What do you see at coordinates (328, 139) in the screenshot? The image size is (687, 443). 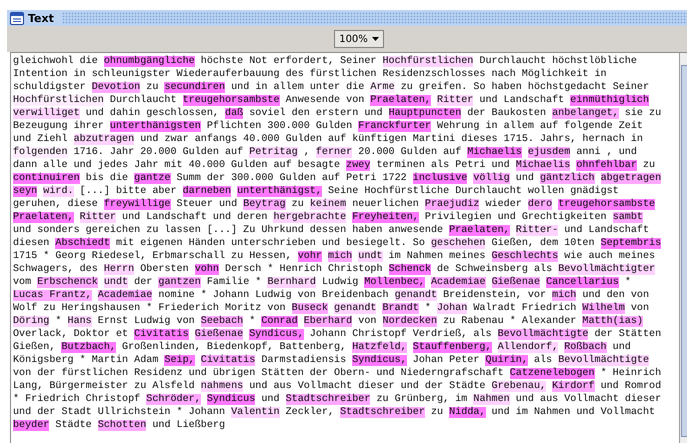 I see `text-line: und Ziehl abzutragen und zwar anfangs 40.000 Gulden auf künftigen Martini dieses 1715. Jahrs, hernach in` at bounding box center [328, 139].